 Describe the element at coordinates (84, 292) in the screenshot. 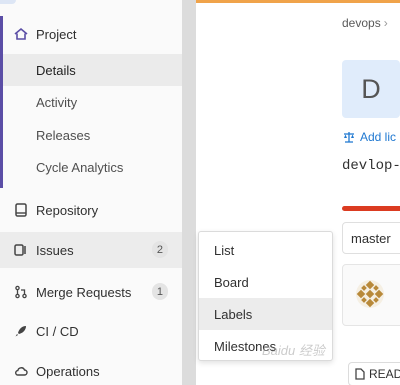

I see `sidebar-item-label: Merge Requests` at that location.